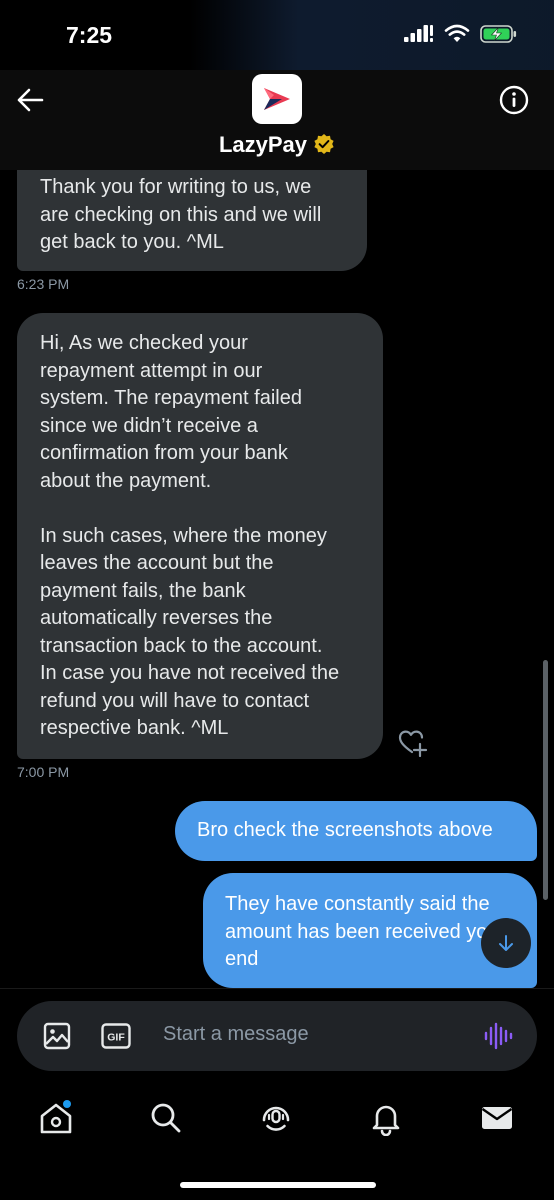 This screenshot has width=554, height=1200. I want to click on gif-button: GIF, so click(116, 1036).